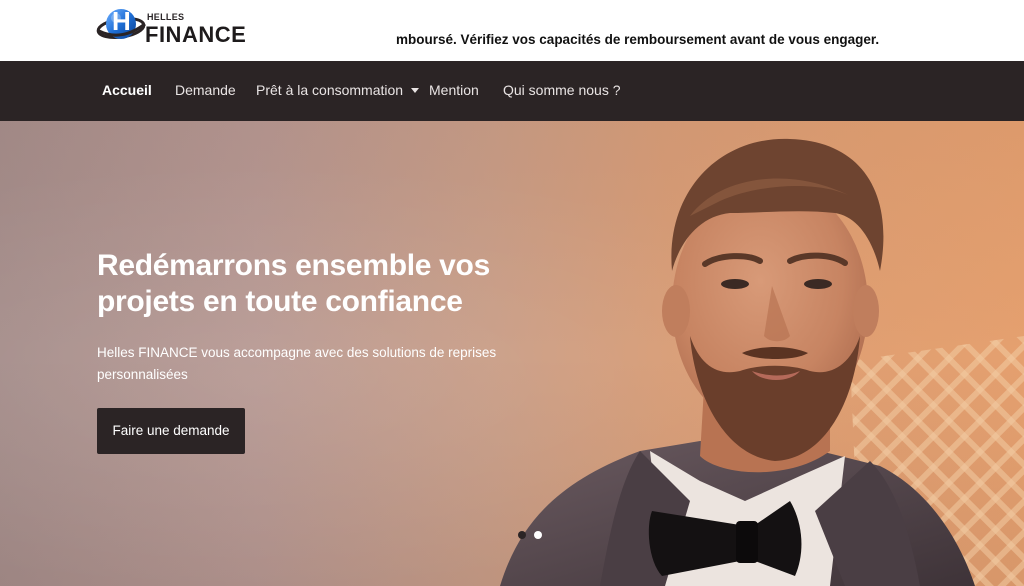  I want to click on nav-item-mention: Mention, so click(454, 91).